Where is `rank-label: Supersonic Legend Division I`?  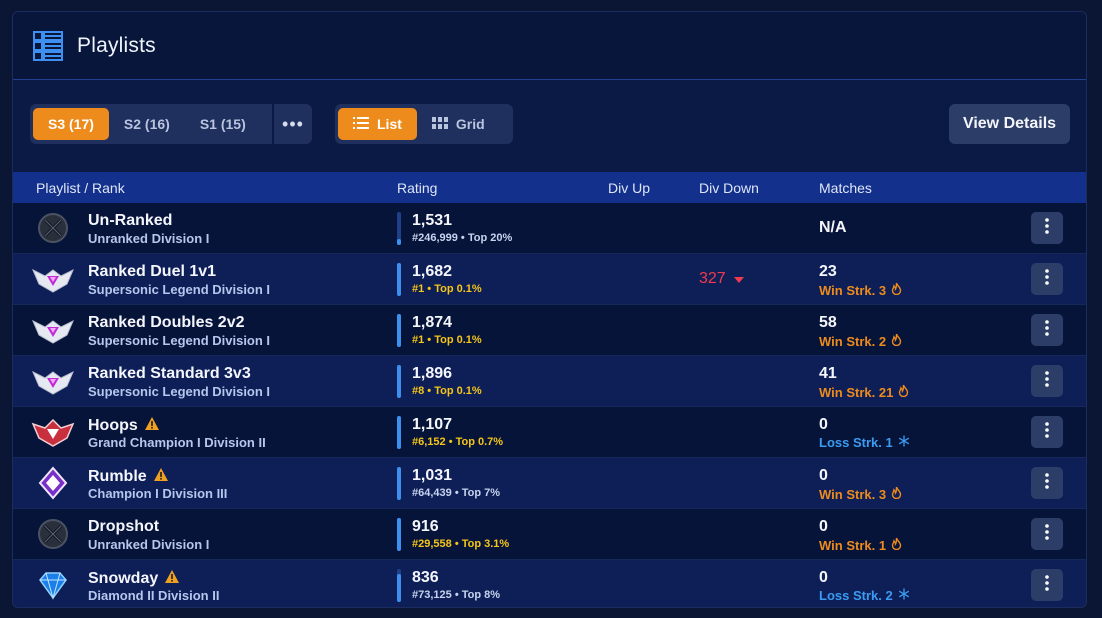
rank-label: Supersonic Legend Division I is located at coordinates (179, 340).